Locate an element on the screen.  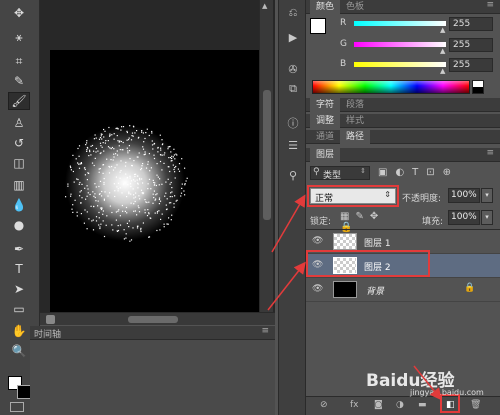
background-color-swatch is located at coordinates (24, 392).